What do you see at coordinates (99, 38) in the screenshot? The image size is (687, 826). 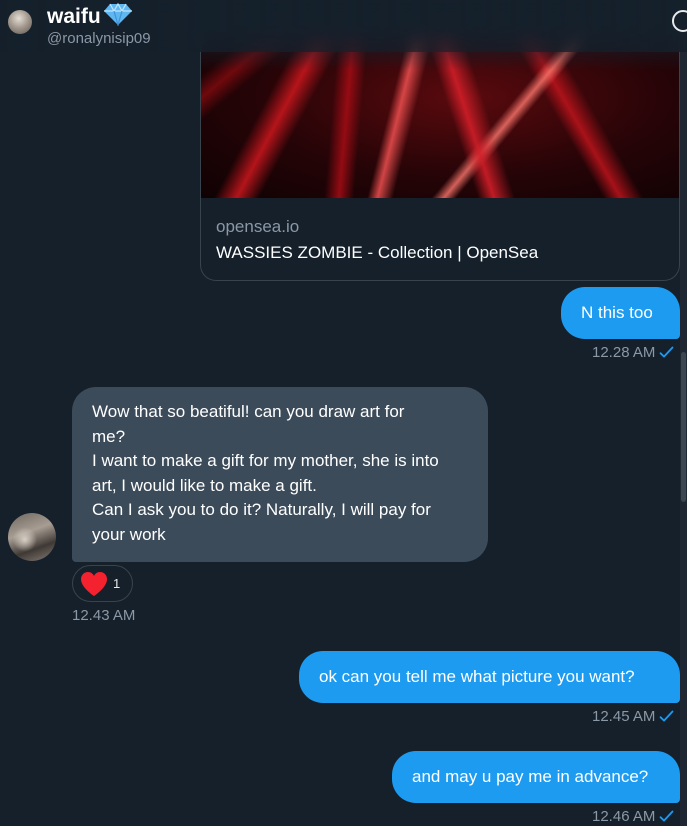 I see `user-handle: @ronalynisip09` at bounding box center [99, 38].